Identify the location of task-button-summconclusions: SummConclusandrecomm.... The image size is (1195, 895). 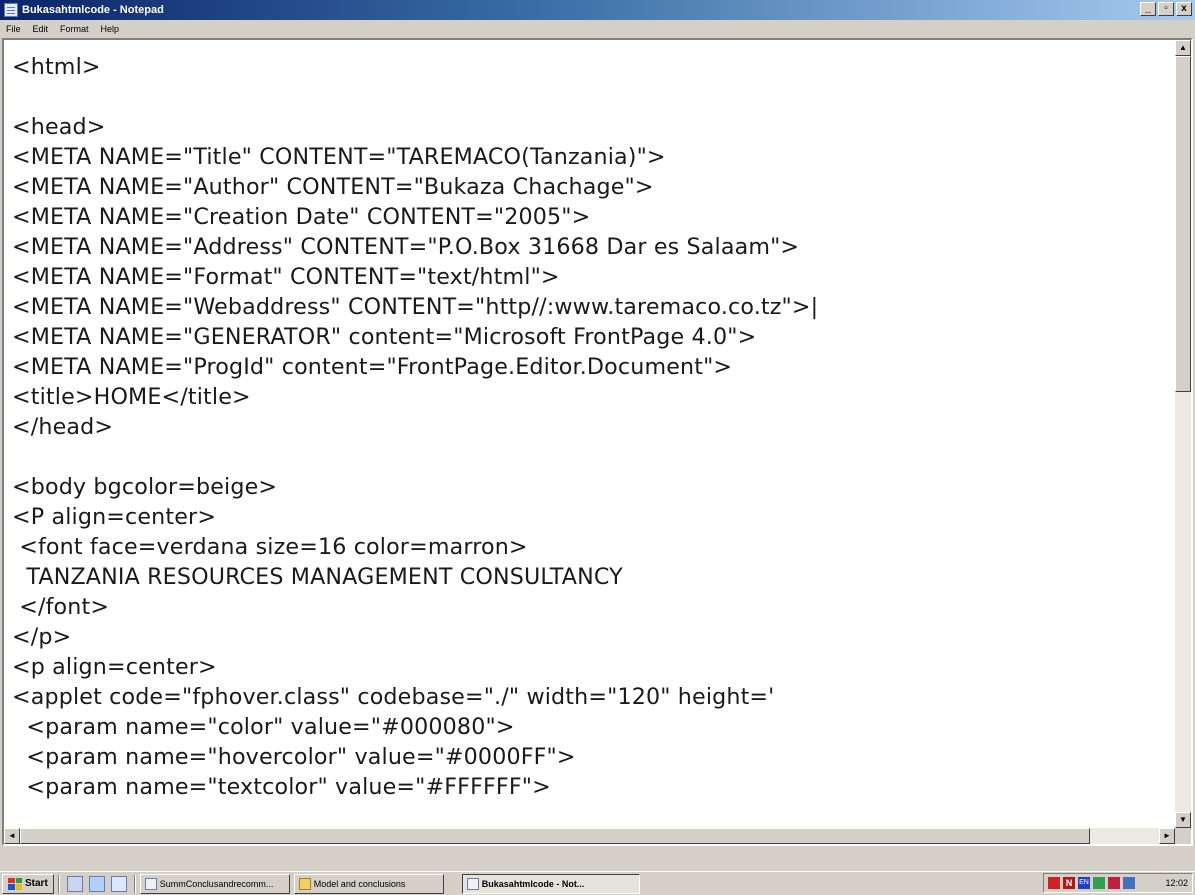
(214, 883).